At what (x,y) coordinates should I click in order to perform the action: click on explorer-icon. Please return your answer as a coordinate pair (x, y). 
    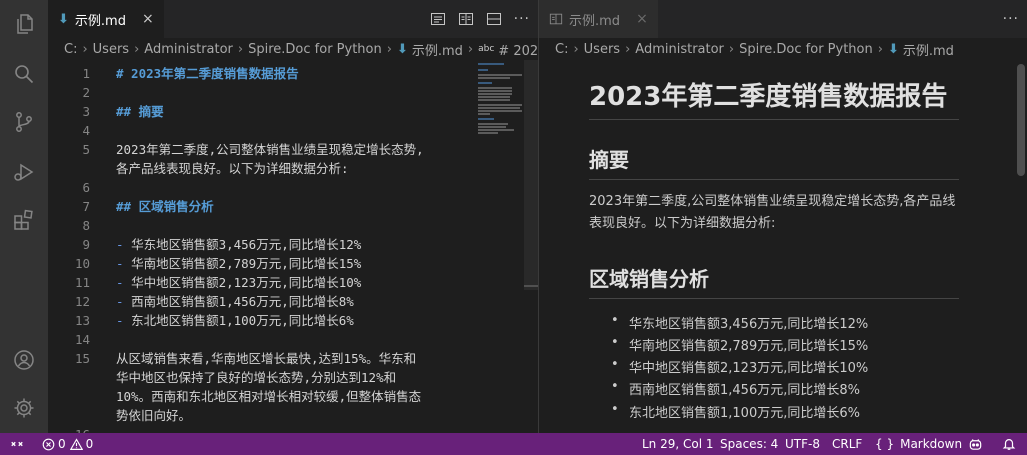
    Looking at the image, I should click on (24, 24).